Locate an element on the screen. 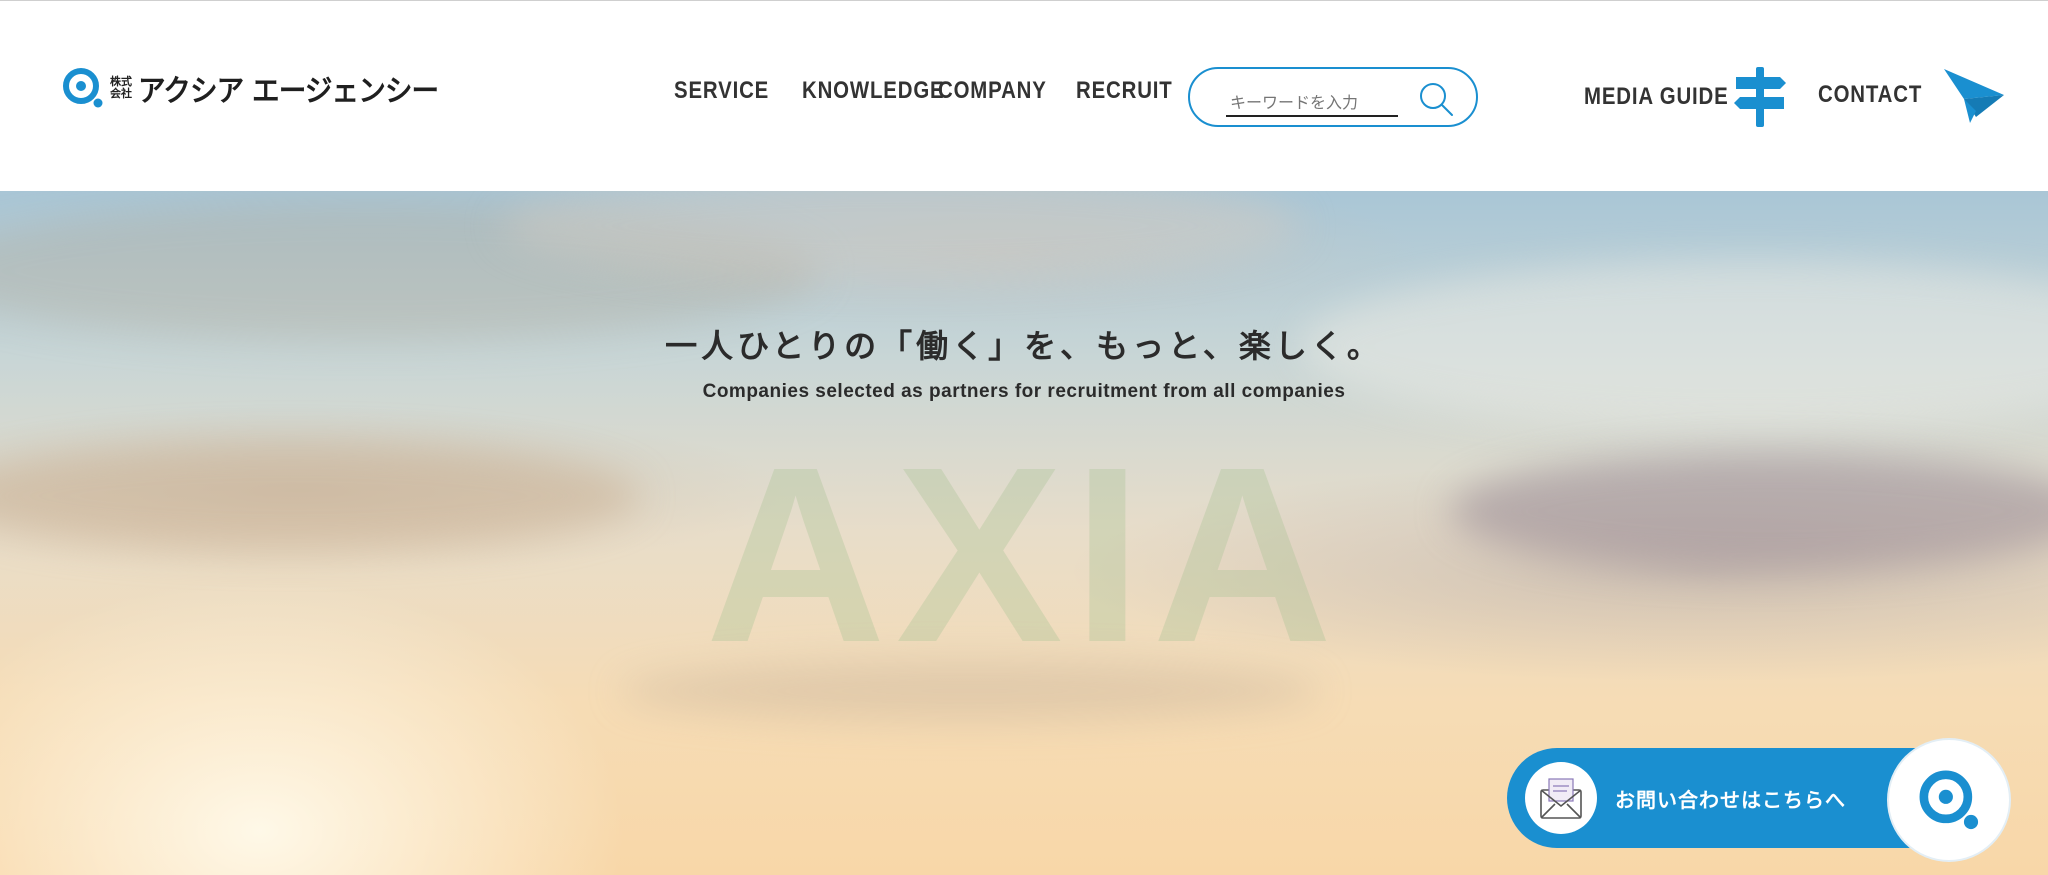 Image resolution: width=2048 pixels, height=875 pixels. media-guide-link: MEDIA GUIDE is located at coordinates (1686, 97).